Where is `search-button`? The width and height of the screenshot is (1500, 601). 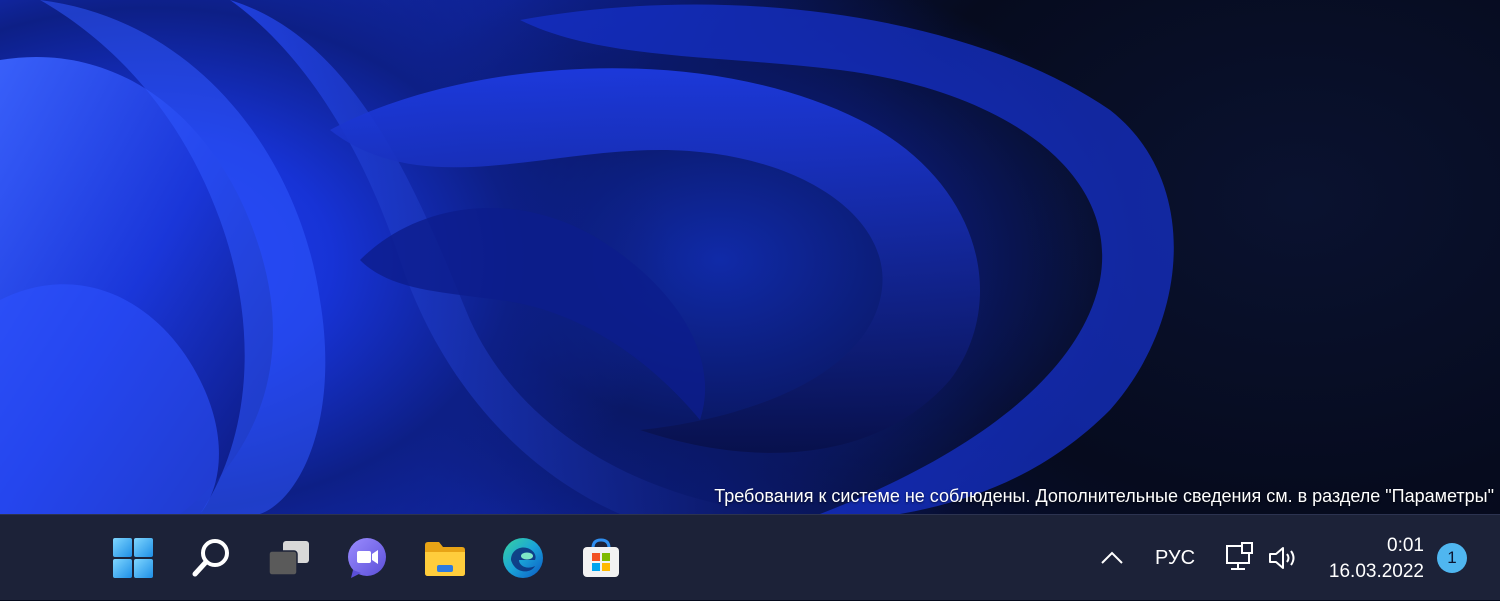
search-button is located at coordinates (211, 558).